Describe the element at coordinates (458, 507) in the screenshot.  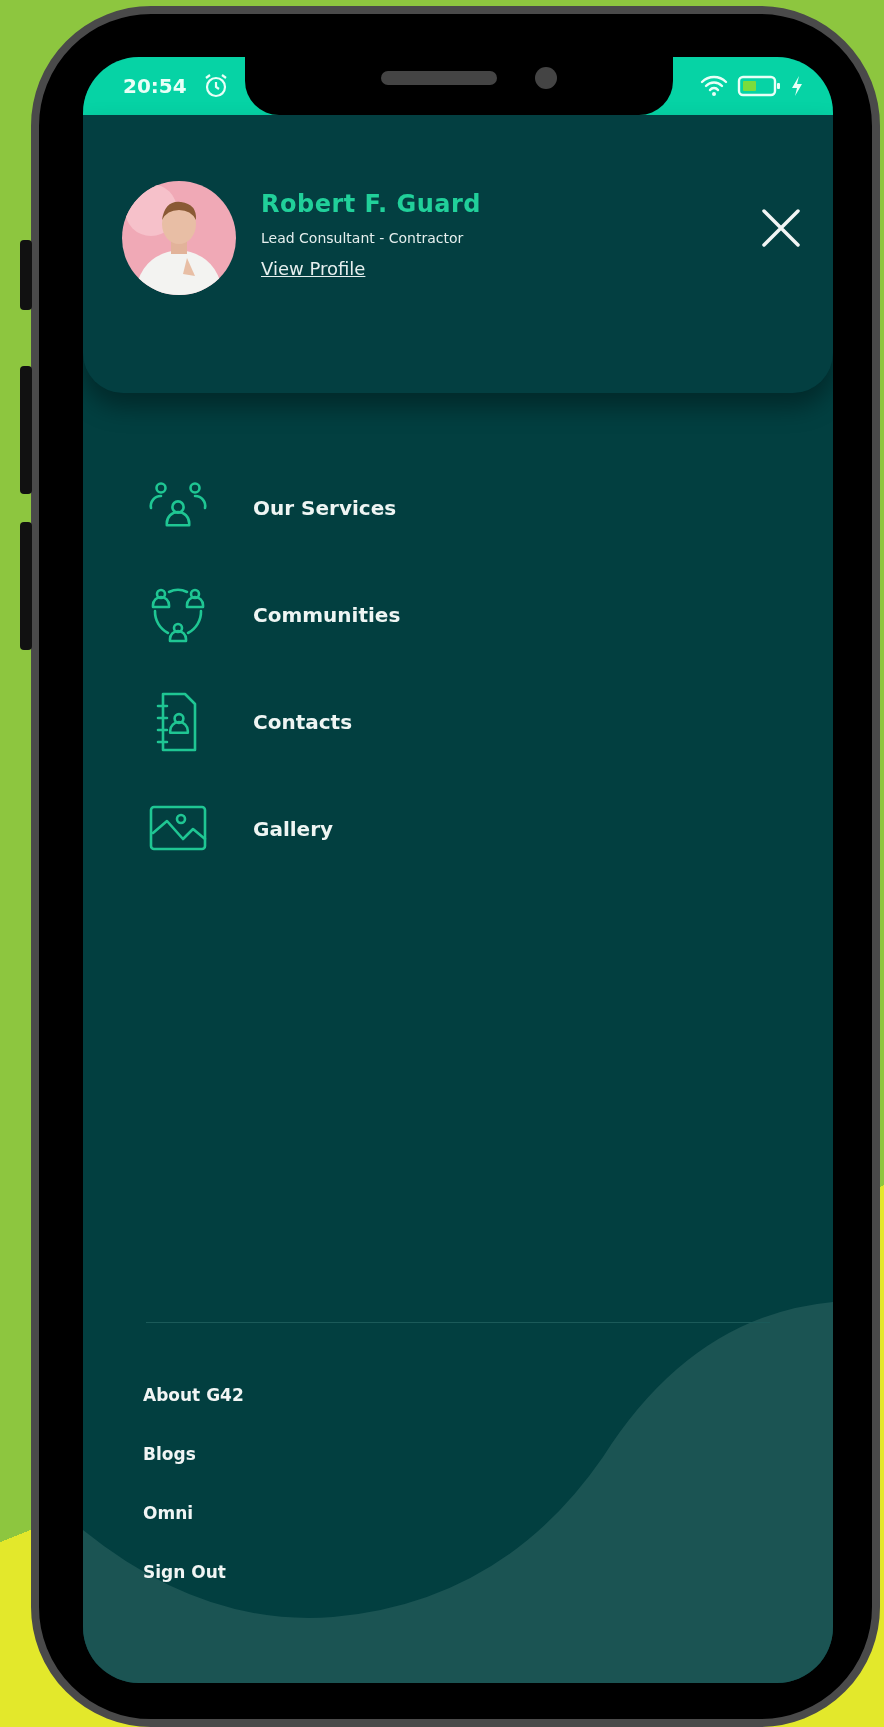
I see `menu-item: Our Services` at that location.